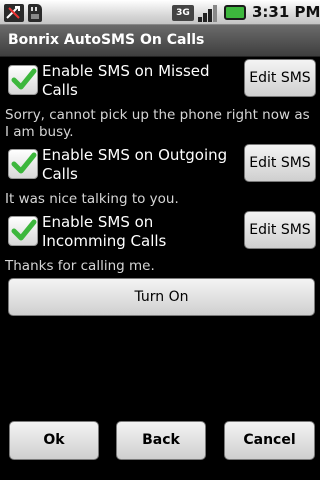 Image resolution: width=320 pixels, height=480 pixels. What do you see at coordinates (269, 440) in the screenshot?
I see `cancel-button: Cancel` at bounding box center [269, 440].